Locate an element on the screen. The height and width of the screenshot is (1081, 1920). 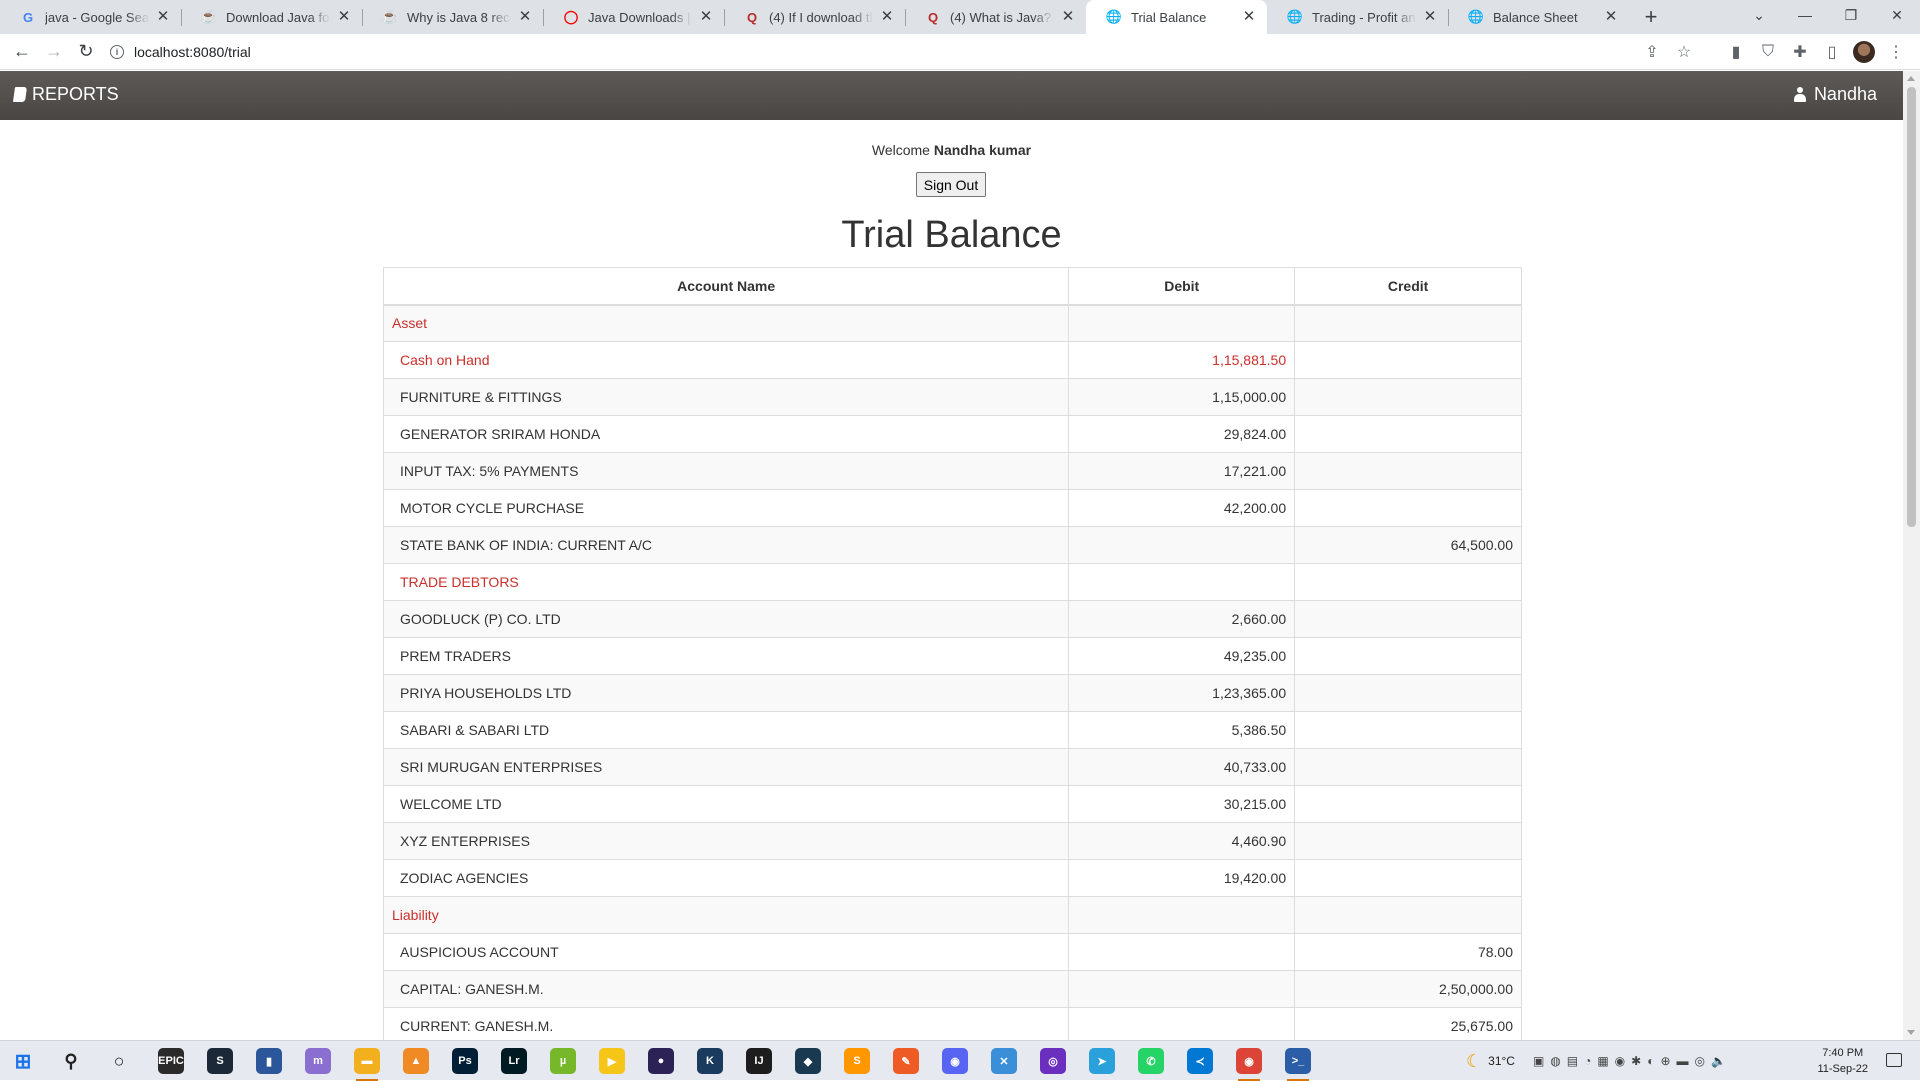
browser-tab: ☕ Download Java for Windows ✕ is located at coordinates (271, 17).